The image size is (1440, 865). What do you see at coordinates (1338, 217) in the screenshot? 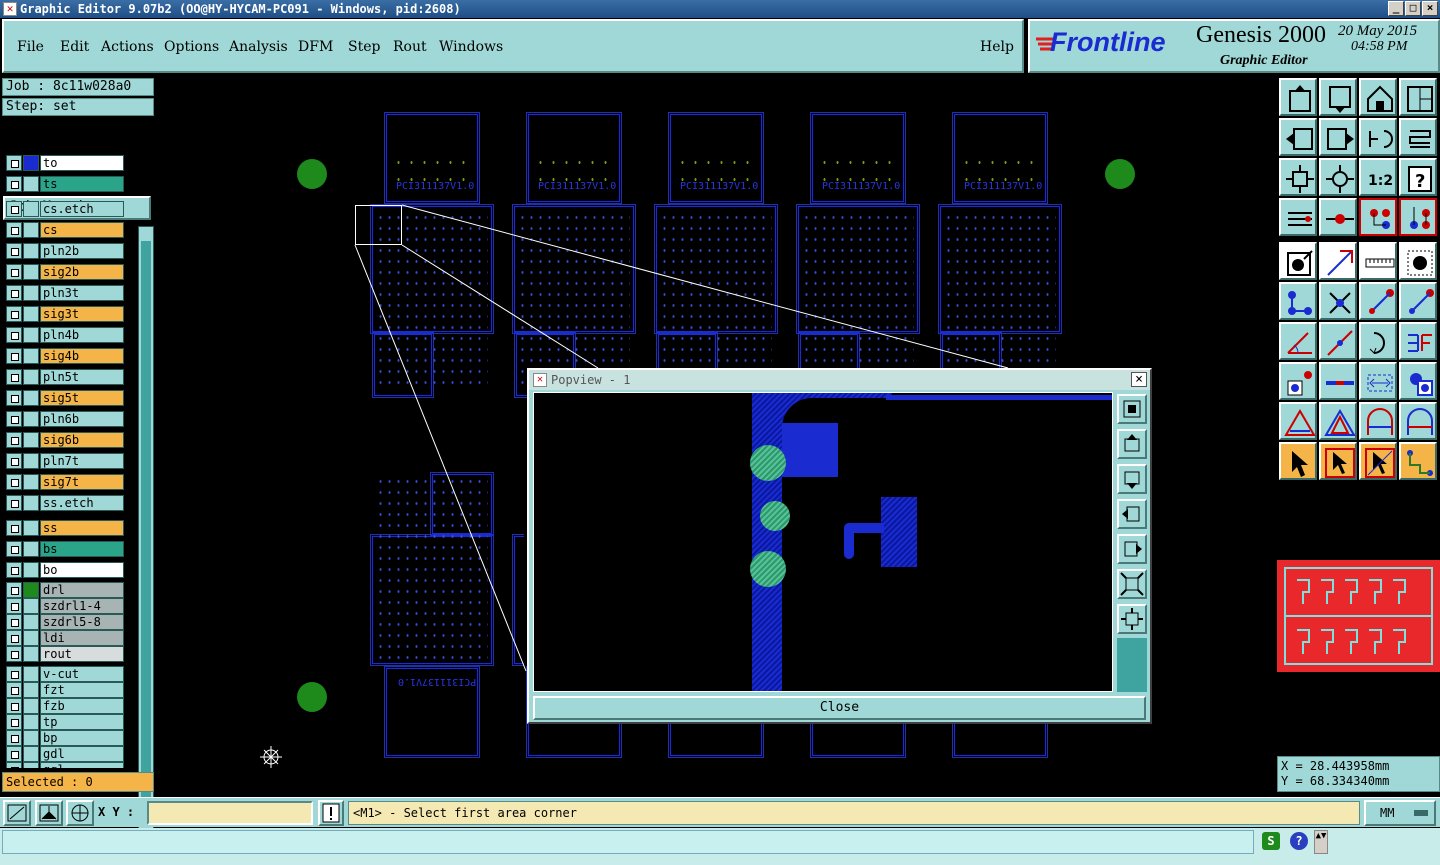
I see `drill-tool-tool-button` at bounding box center [1338, 217].